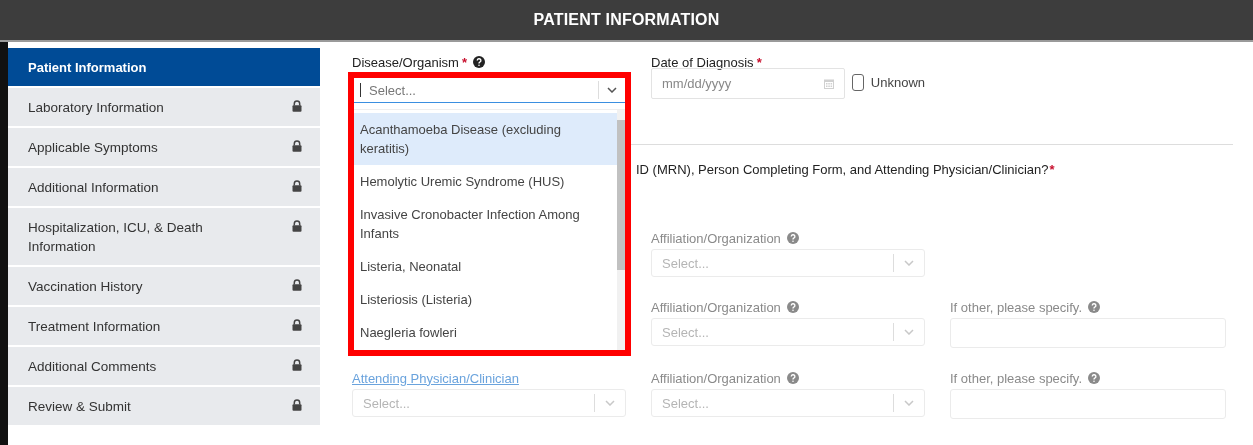 Image resolution: width=1253 pixels, height=445 pixels. Describe the element at coordinates (164, 107) in the screenshot. I see `sidebar-item: Laboratory Information` at that location.